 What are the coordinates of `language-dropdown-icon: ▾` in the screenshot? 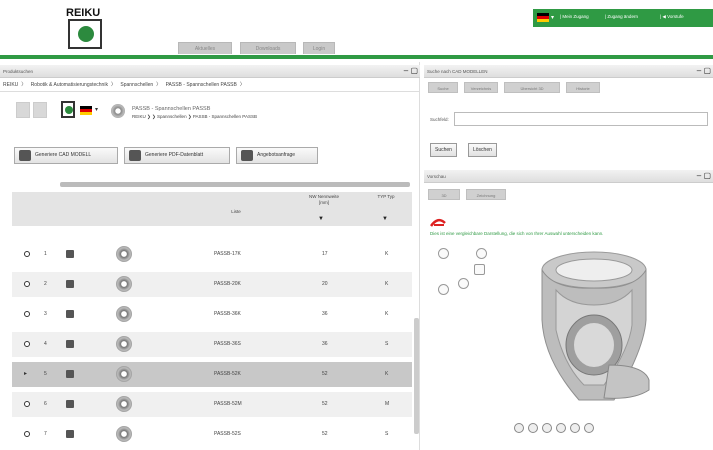 It's located at (552, 17).